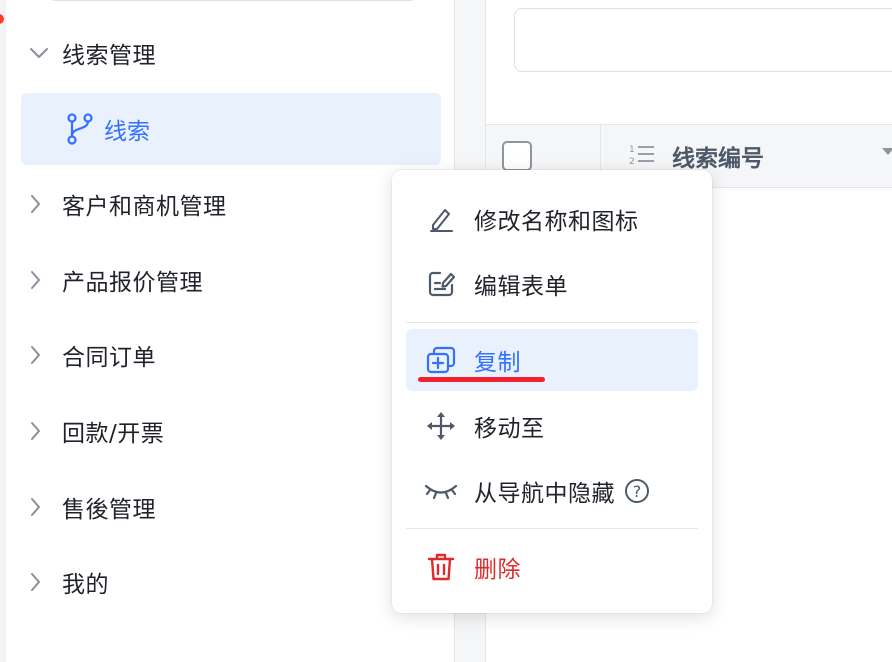  Describe the element at coordinates (887, 151) in the screenshot. I see `caret-down-icon` at that location.